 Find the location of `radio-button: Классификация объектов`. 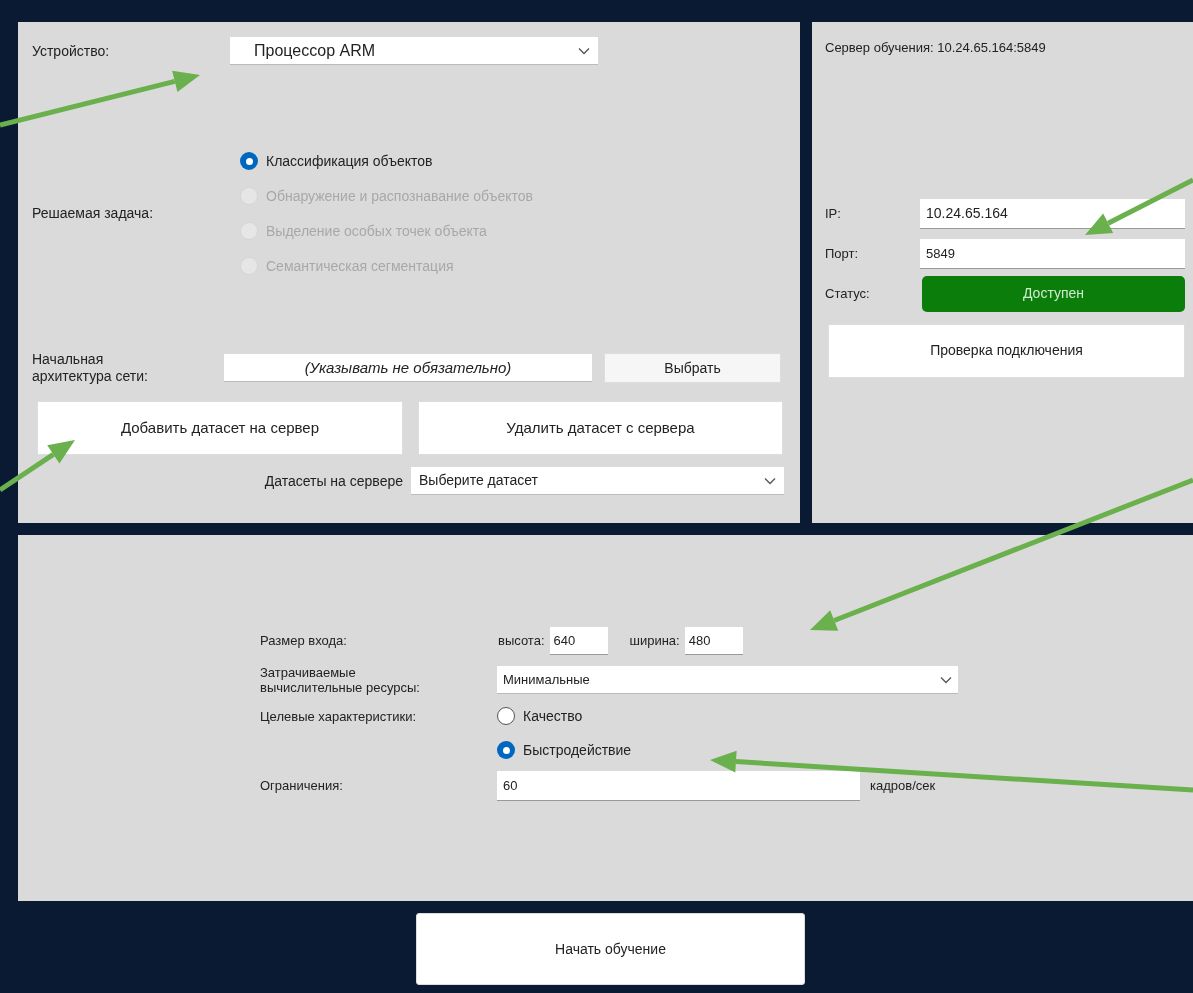

radio-button: Классификация объектов is located at coordinates (386, 161).